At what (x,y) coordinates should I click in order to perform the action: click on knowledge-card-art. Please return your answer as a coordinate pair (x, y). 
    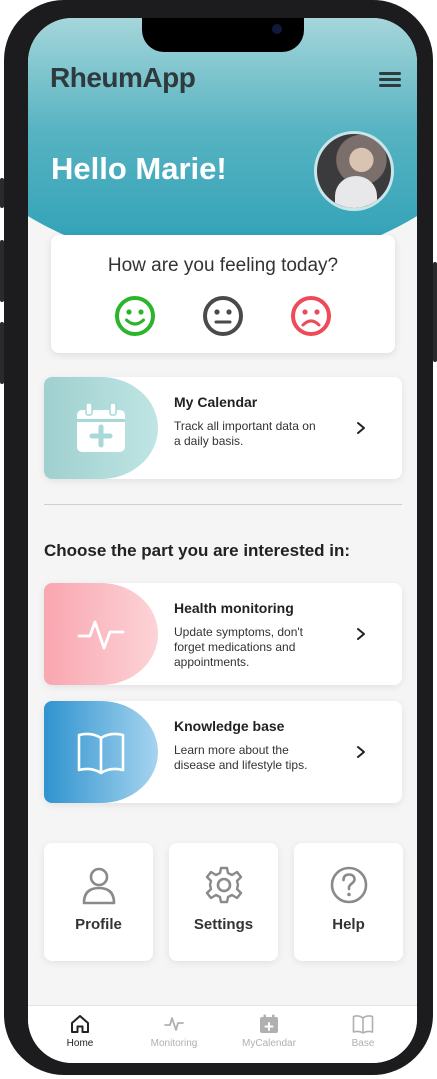
    Looking at the image, I should click on (101, 752).